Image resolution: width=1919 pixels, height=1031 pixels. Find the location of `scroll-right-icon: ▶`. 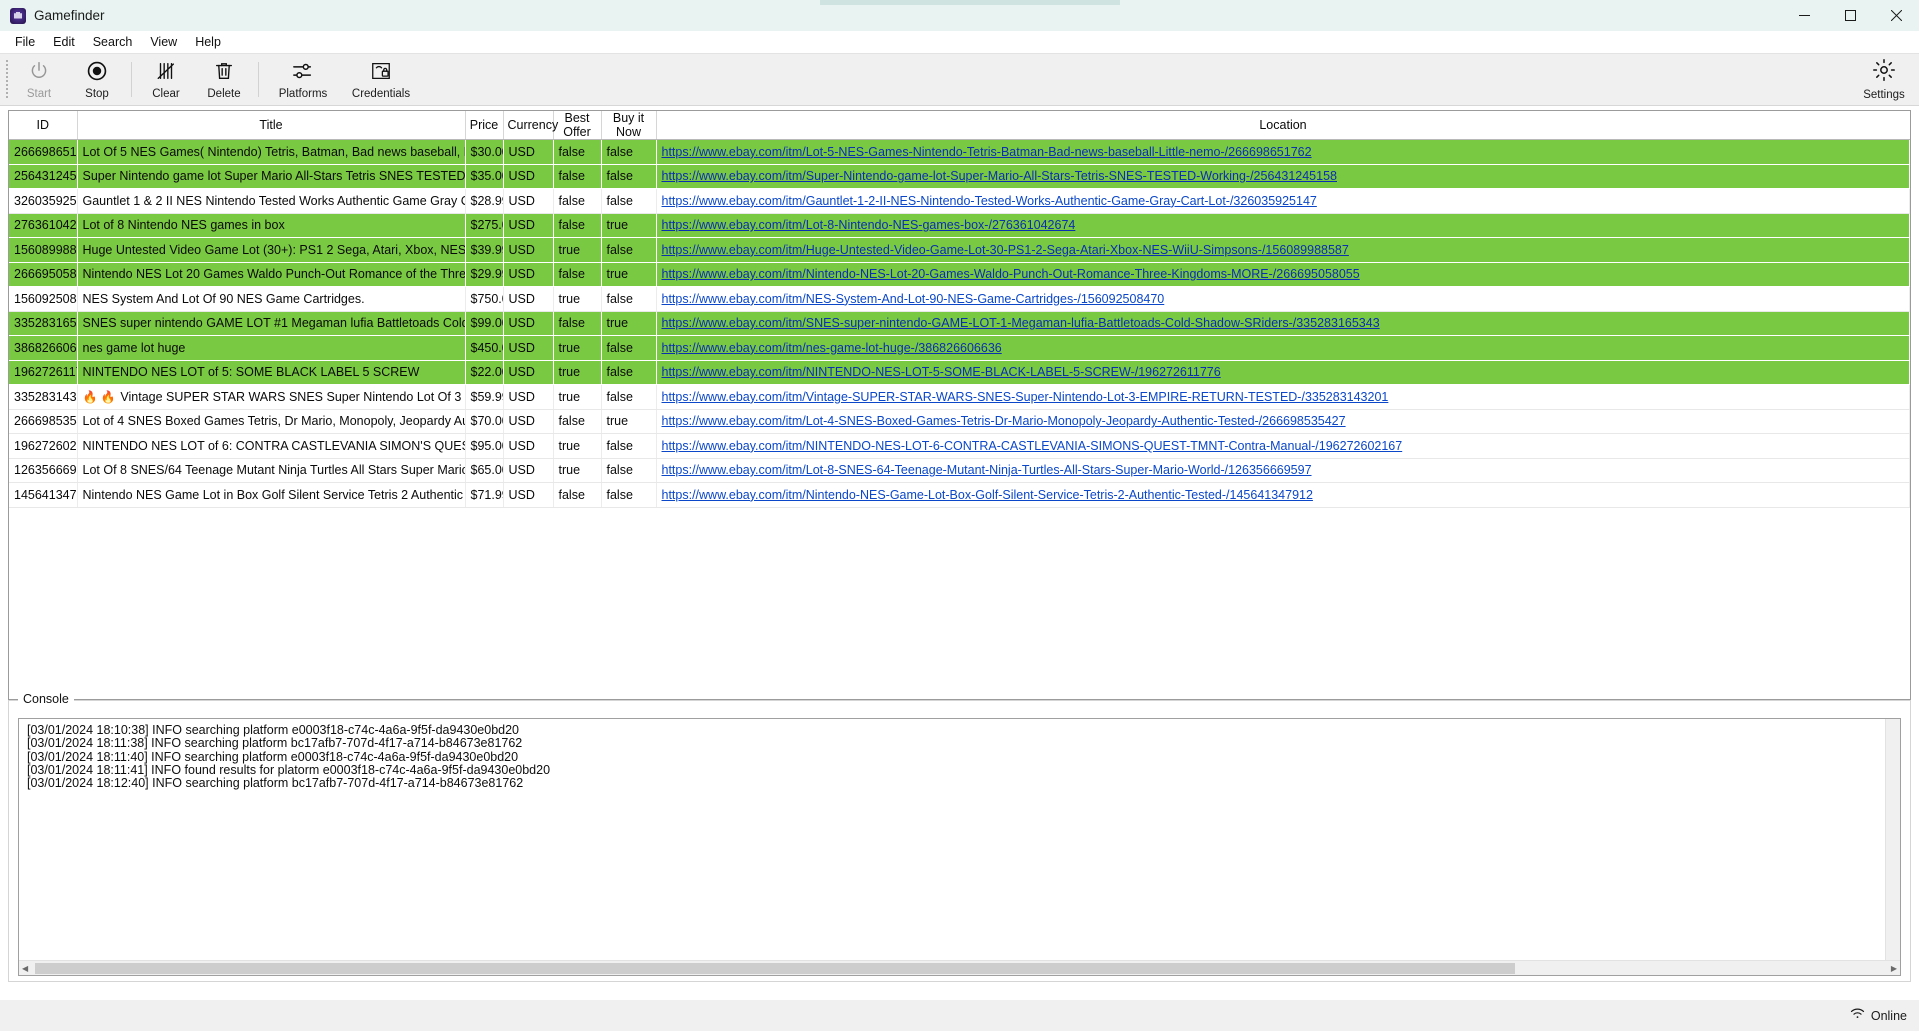

scroll-right-icon: ▶ is located at coordinates (1894, 968).